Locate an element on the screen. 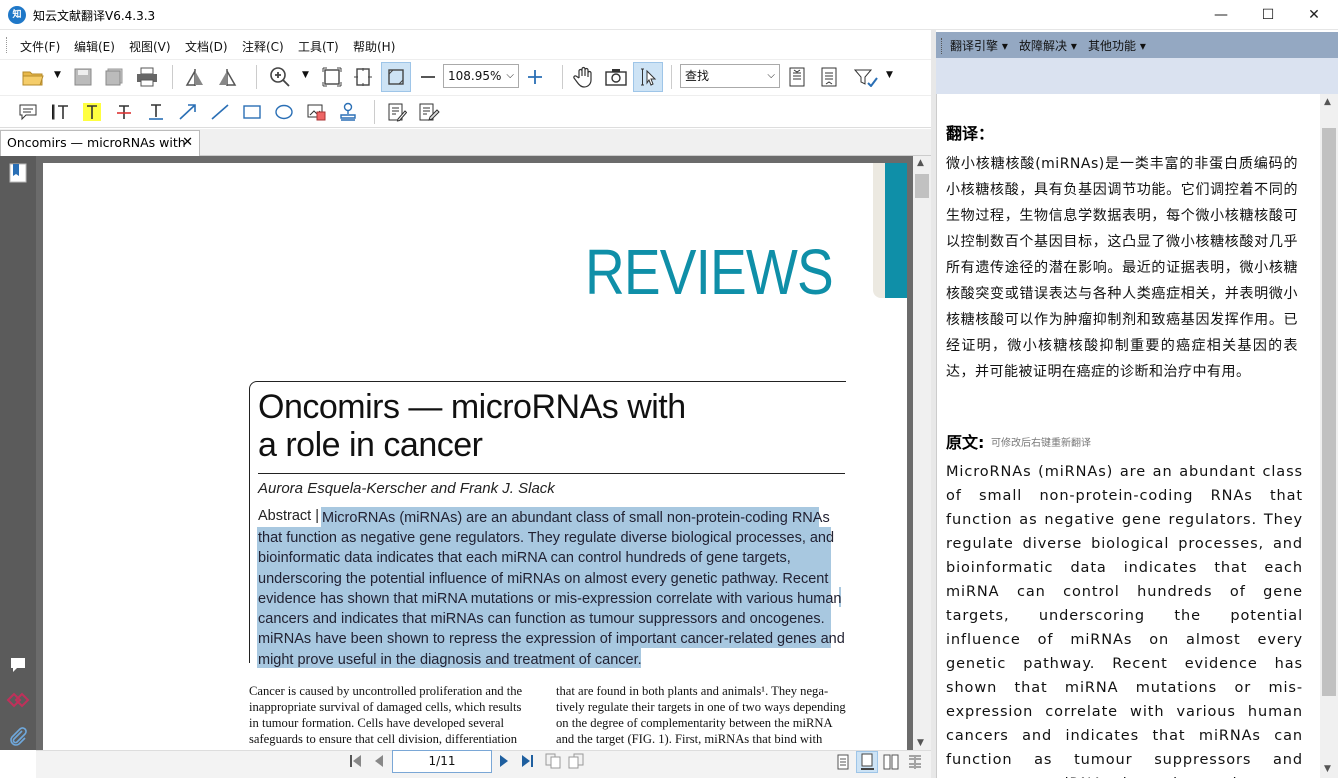 This screenshot has height=778, width=1338. zoom-in-icon is located at coordinates (280, 77).